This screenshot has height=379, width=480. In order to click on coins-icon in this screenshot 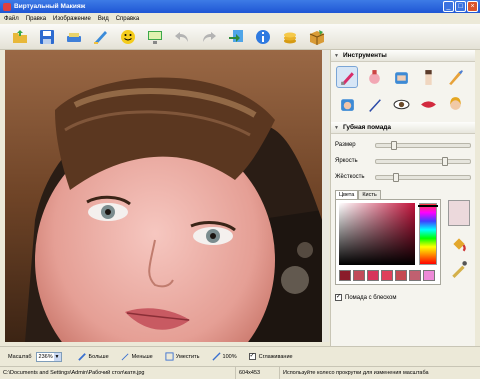, I will do `click(290, 37)`.